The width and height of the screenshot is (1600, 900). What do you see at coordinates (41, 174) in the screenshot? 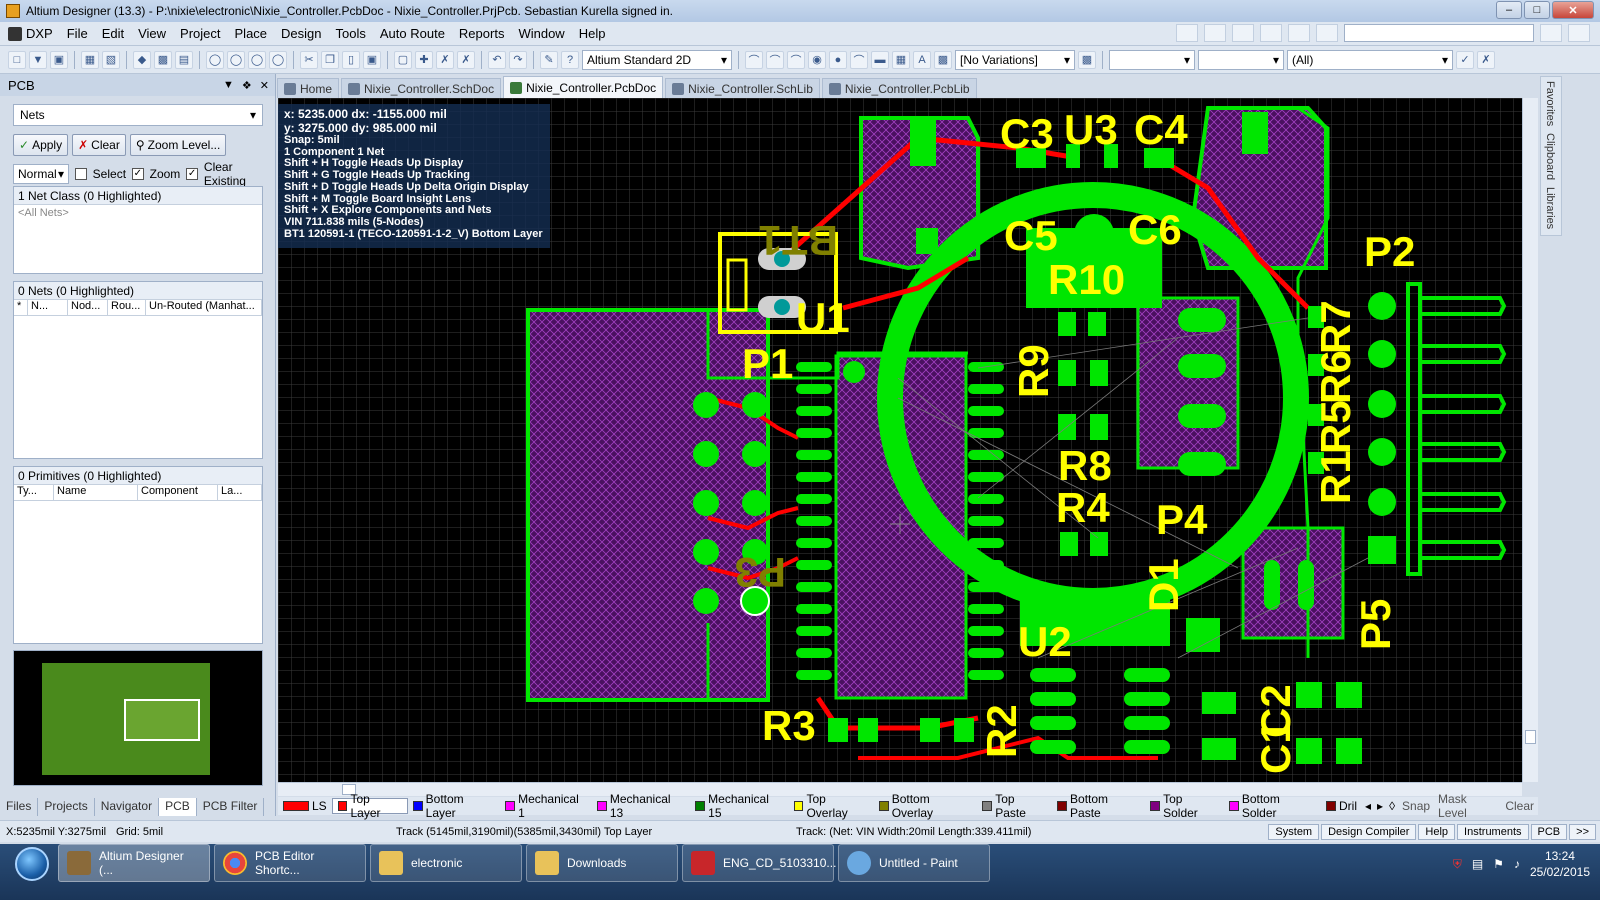
I see `mask-mode-select: Normal ▾` at bounding box center [41, 174].